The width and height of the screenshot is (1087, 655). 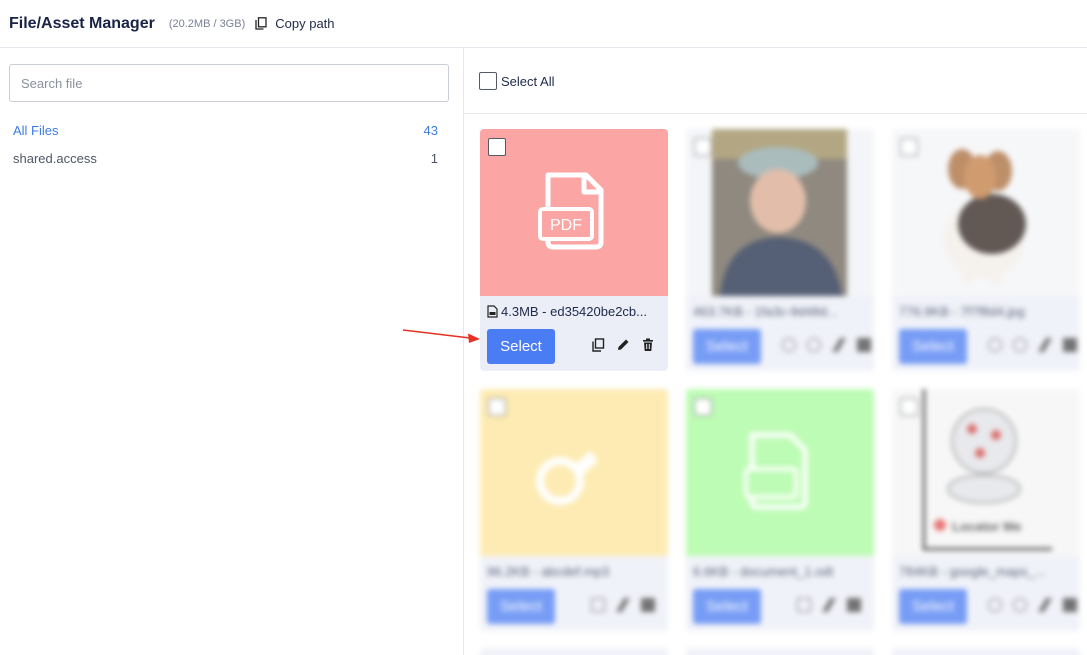 What do you see at coordinates (82, 23) in the screenshot?
I see `page-title: File/Asset Manager` at bounding box center [82, 23].